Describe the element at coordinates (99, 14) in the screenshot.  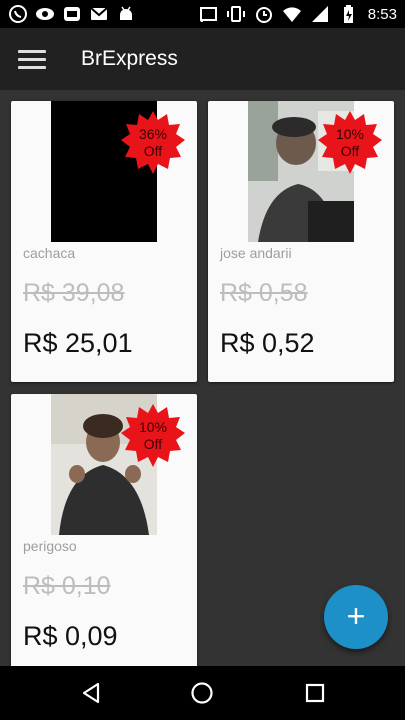
I see `mail-icon` at that location.